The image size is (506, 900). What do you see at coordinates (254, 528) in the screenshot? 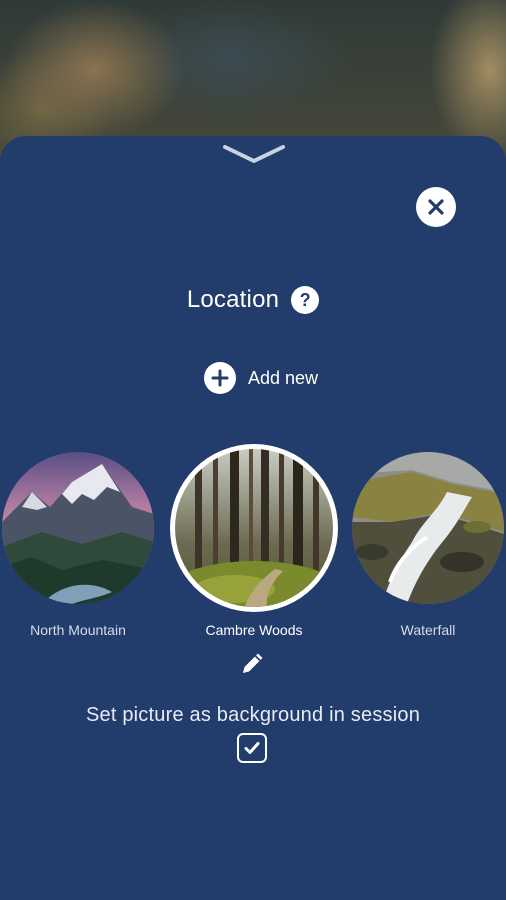
I see `forest-photo` at bounding box center [254, 528].